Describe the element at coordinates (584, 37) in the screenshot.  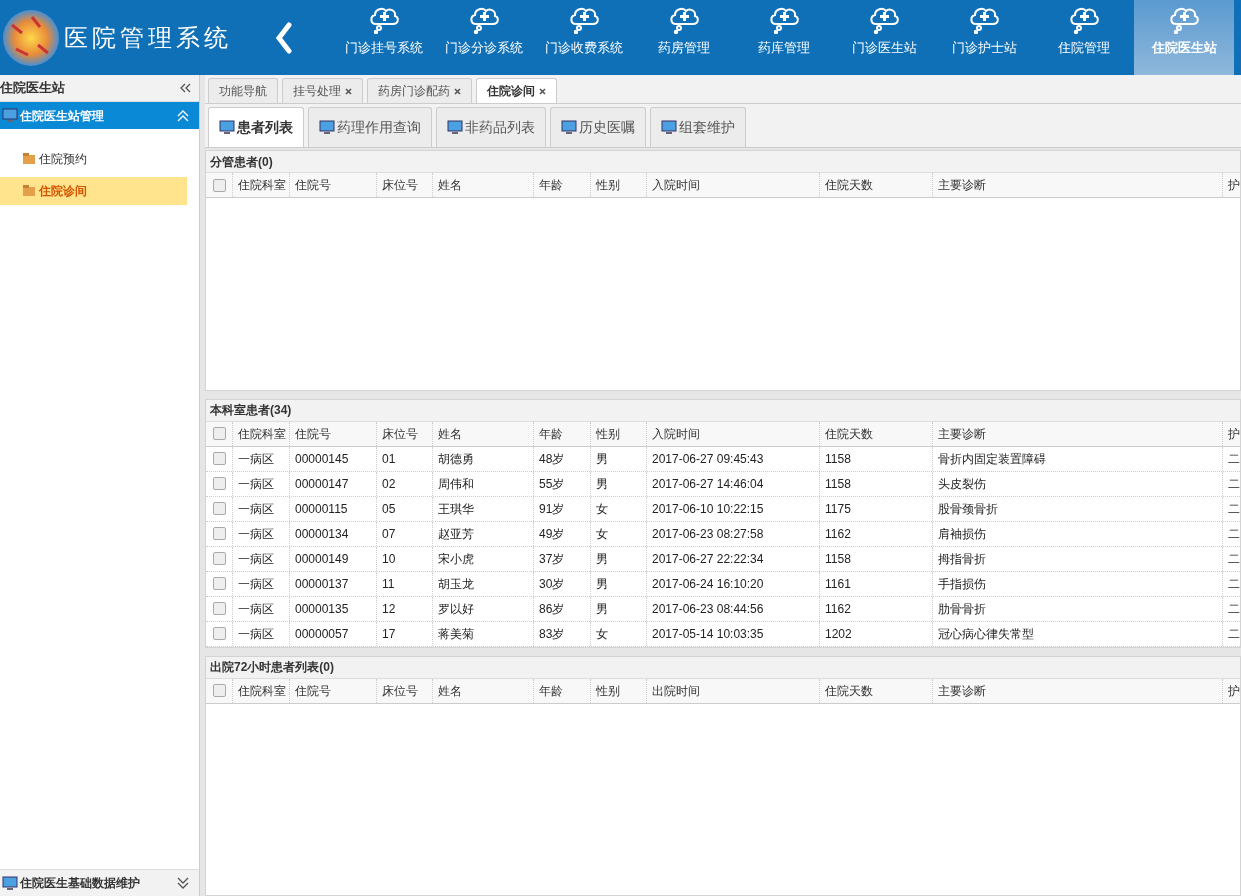
I see `module-tab: 门诊收费系统` at that location.